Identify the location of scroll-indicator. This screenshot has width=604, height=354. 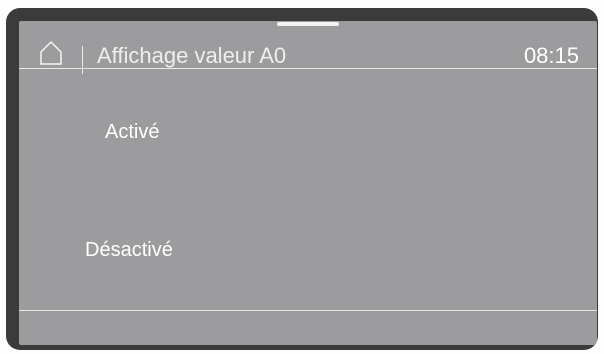
(308, 24).